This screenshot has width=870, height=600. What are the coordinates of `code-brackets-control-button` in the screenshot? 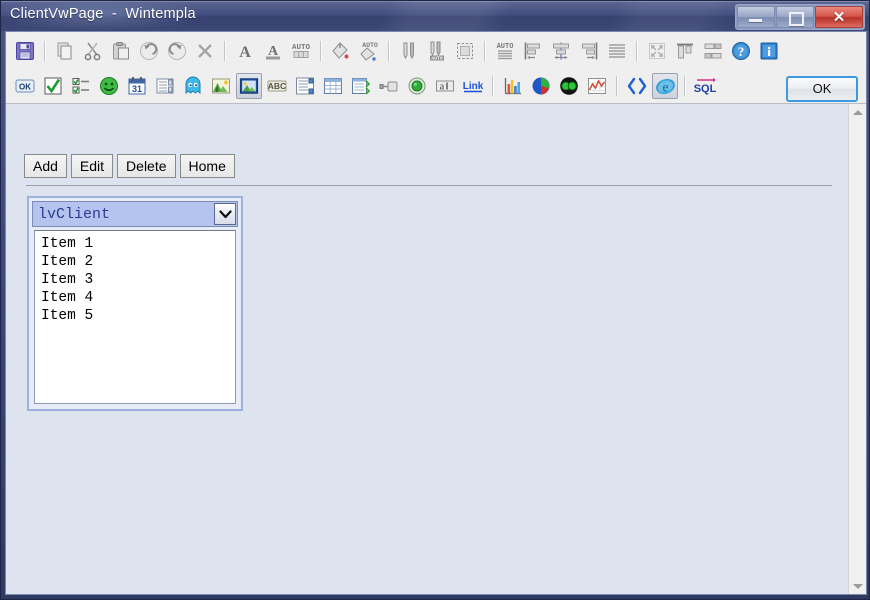 It's located at (637, 86).